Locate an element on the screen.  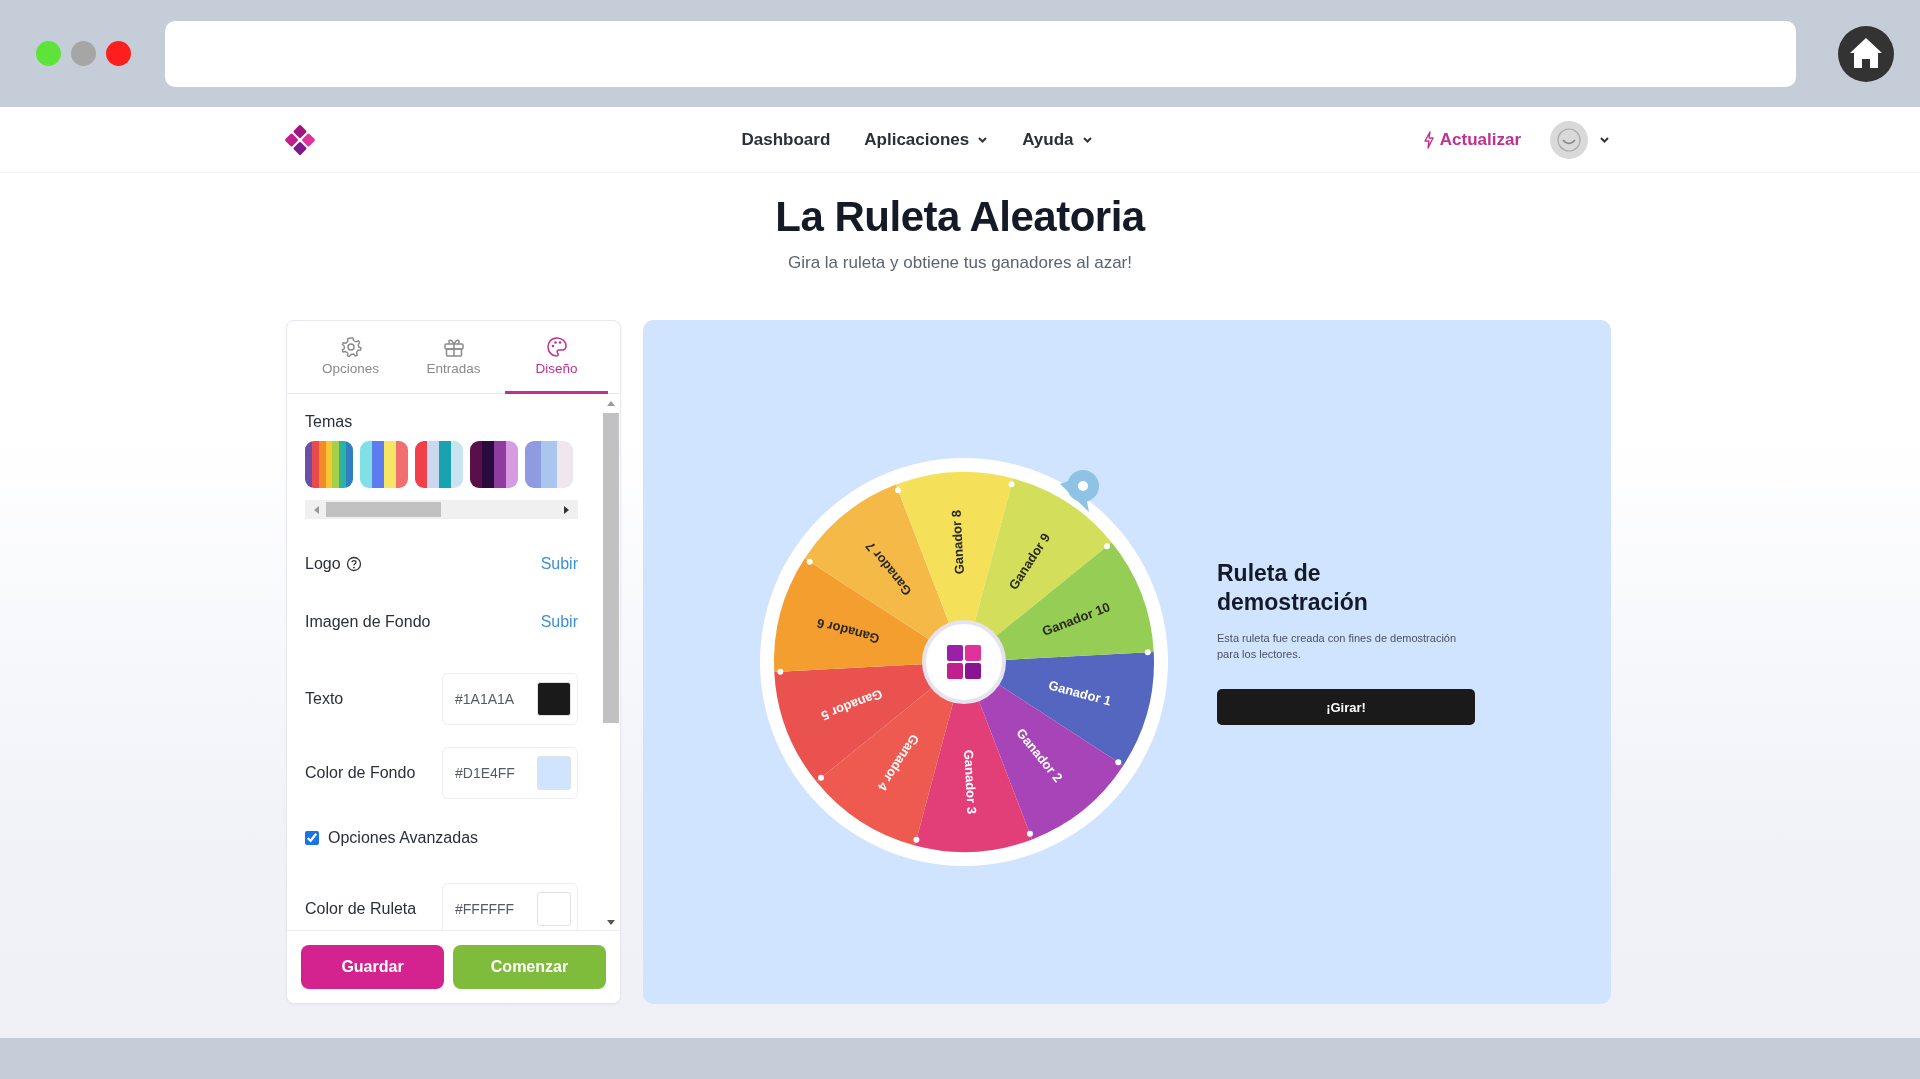
nav-link: Dashboard is located at coordinates (786, 139).